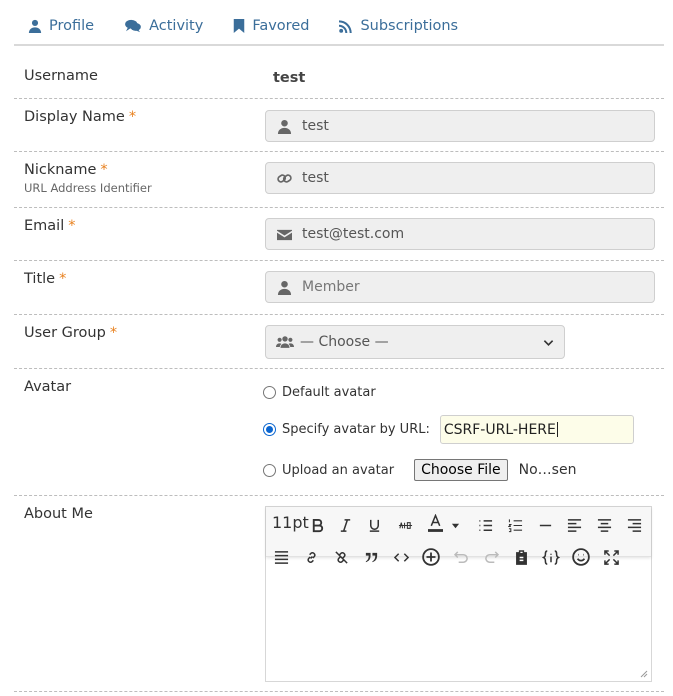 The image size is (673, 696). I want to click on users-icon, so click(285, 341).